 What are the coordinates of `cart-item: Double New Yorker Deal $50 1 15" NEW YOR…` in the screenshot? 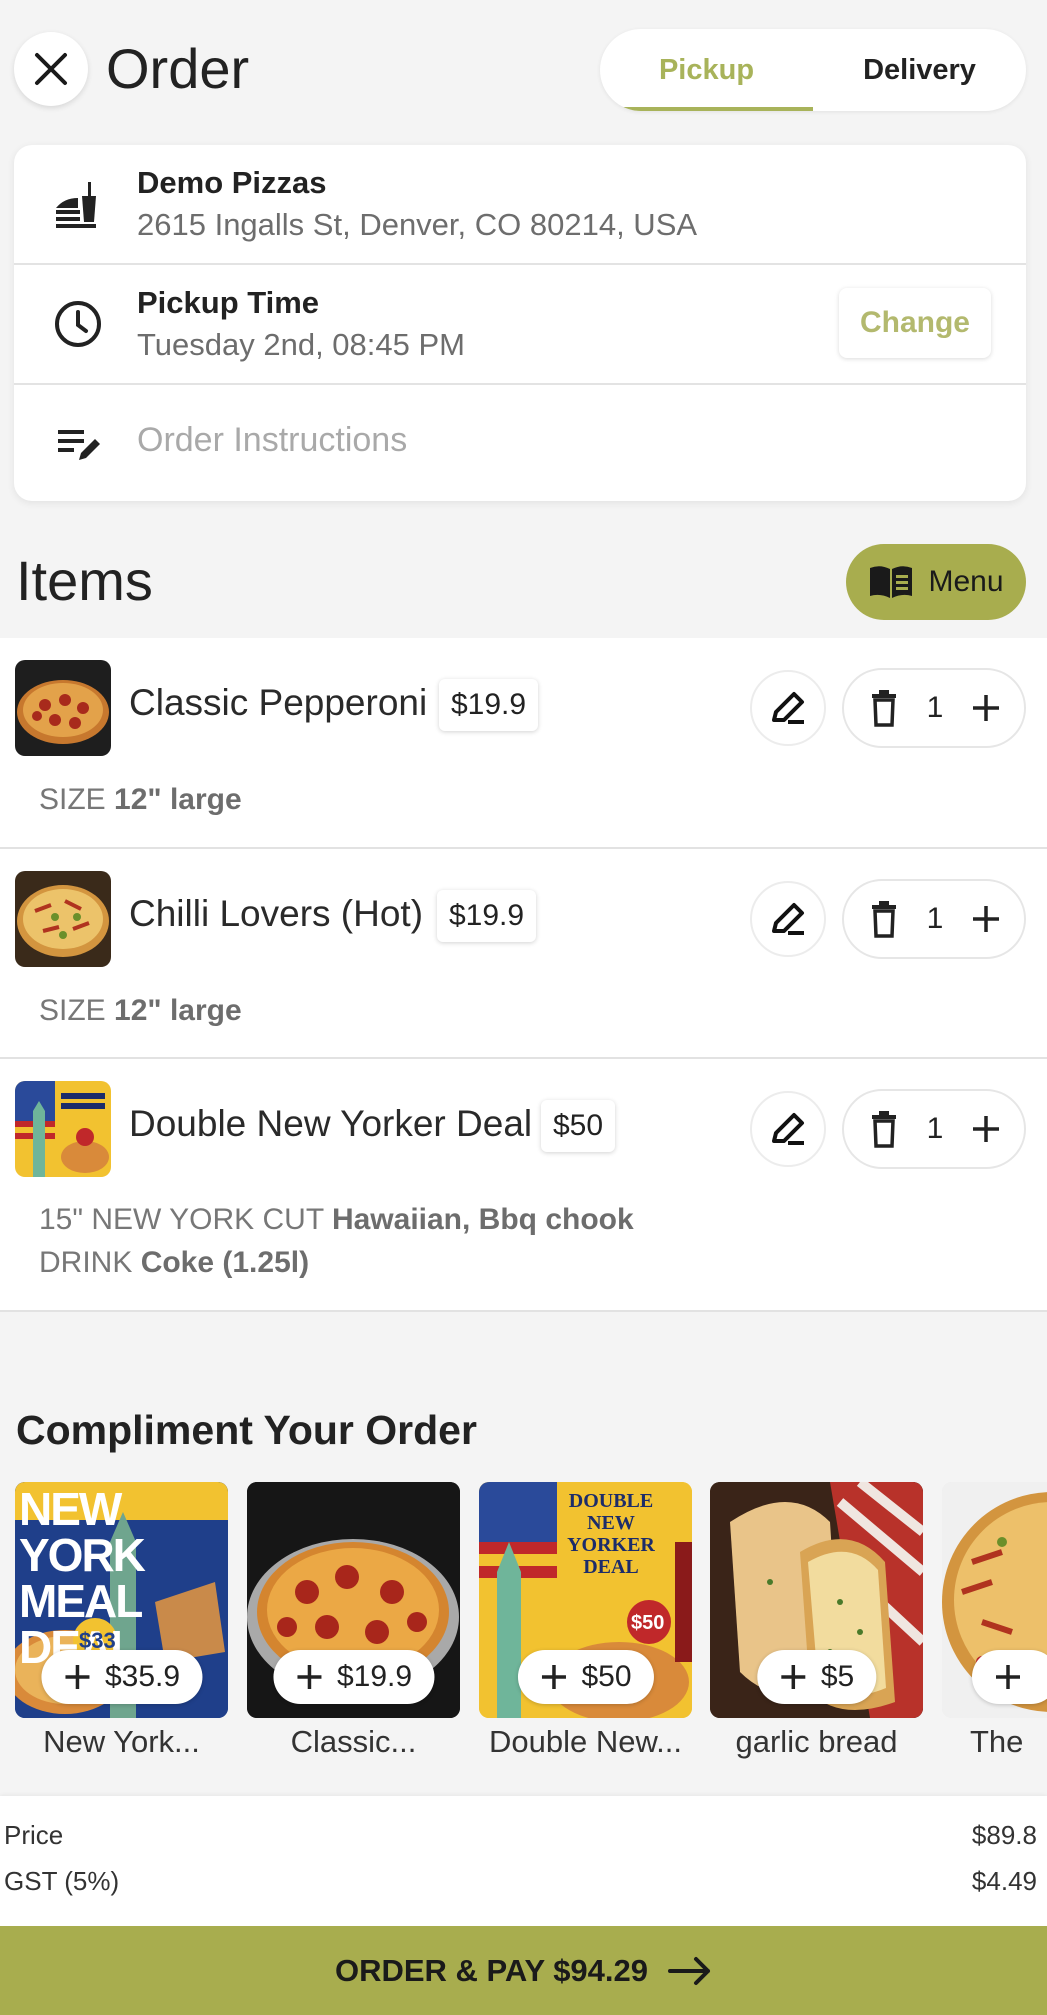 It's located at (523, 1185).